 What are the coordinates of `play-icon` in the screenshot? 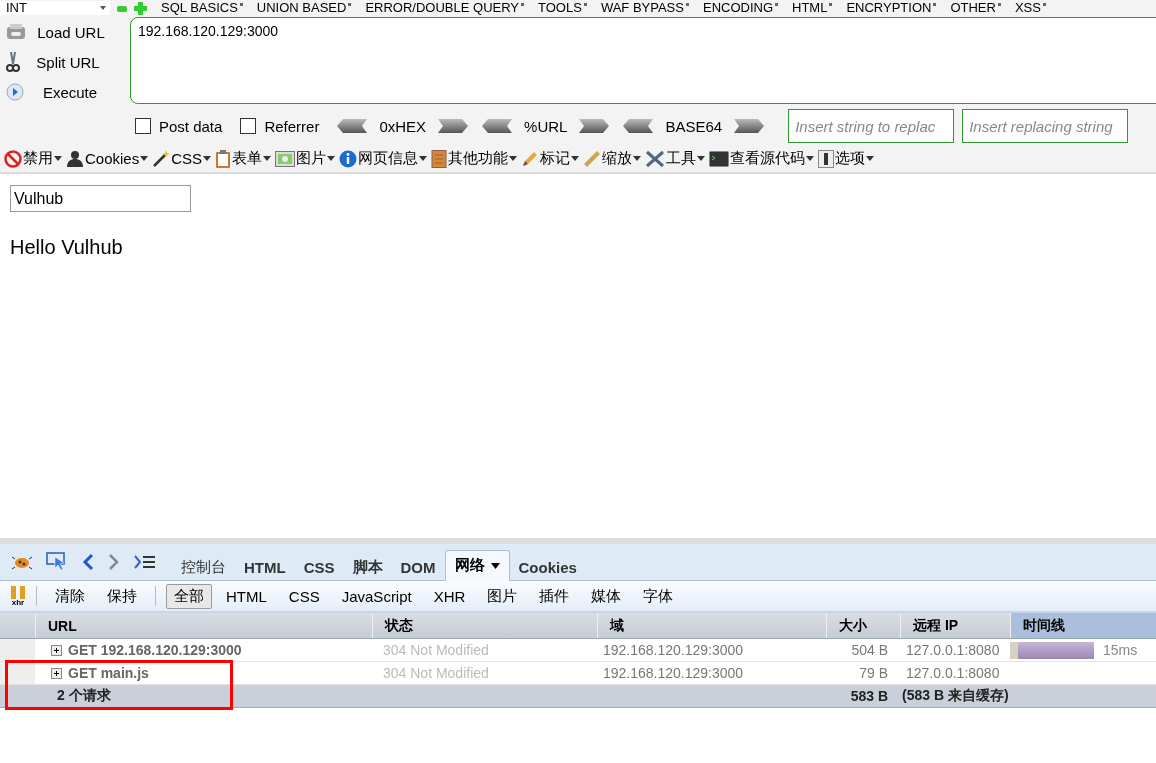 It's located at (15, 92).